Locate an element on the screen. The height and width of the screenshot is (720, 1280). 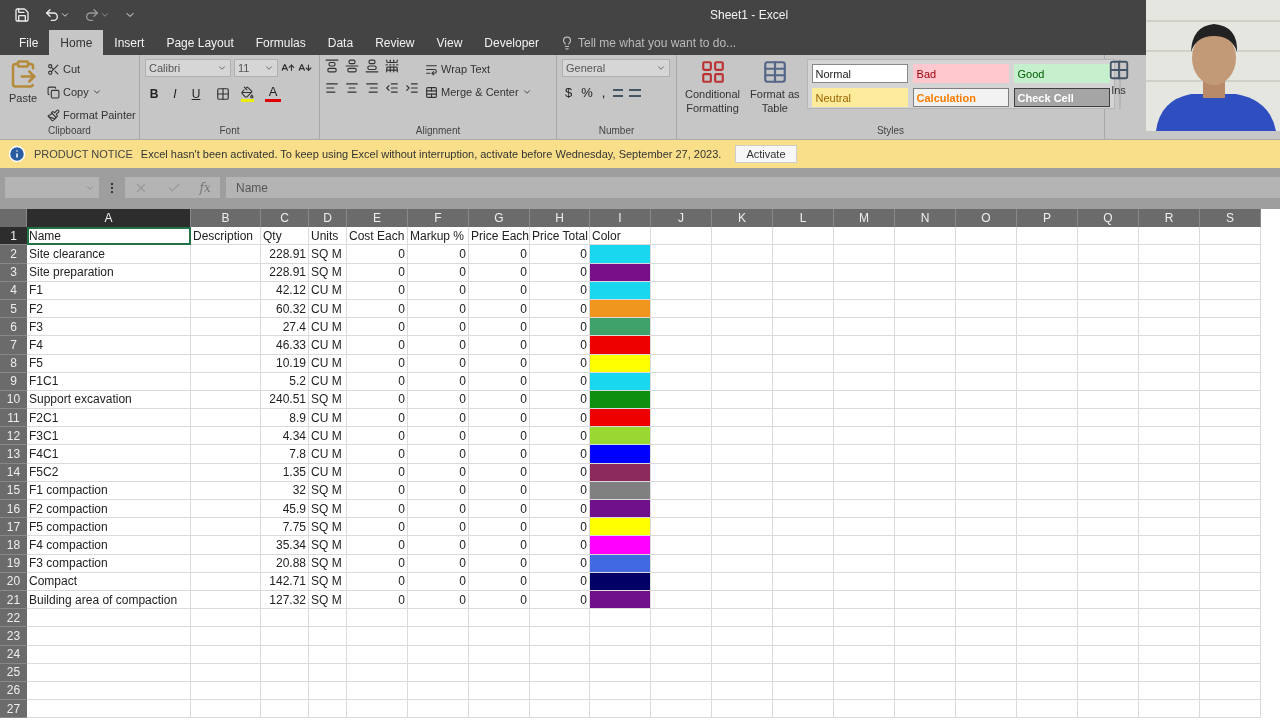
column-header: E is located at coordinates (377, 218).